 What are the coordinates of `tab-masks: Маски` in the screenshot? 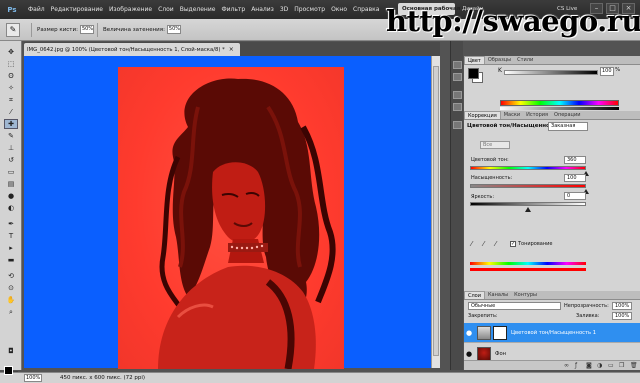 It's located at (512, 115).